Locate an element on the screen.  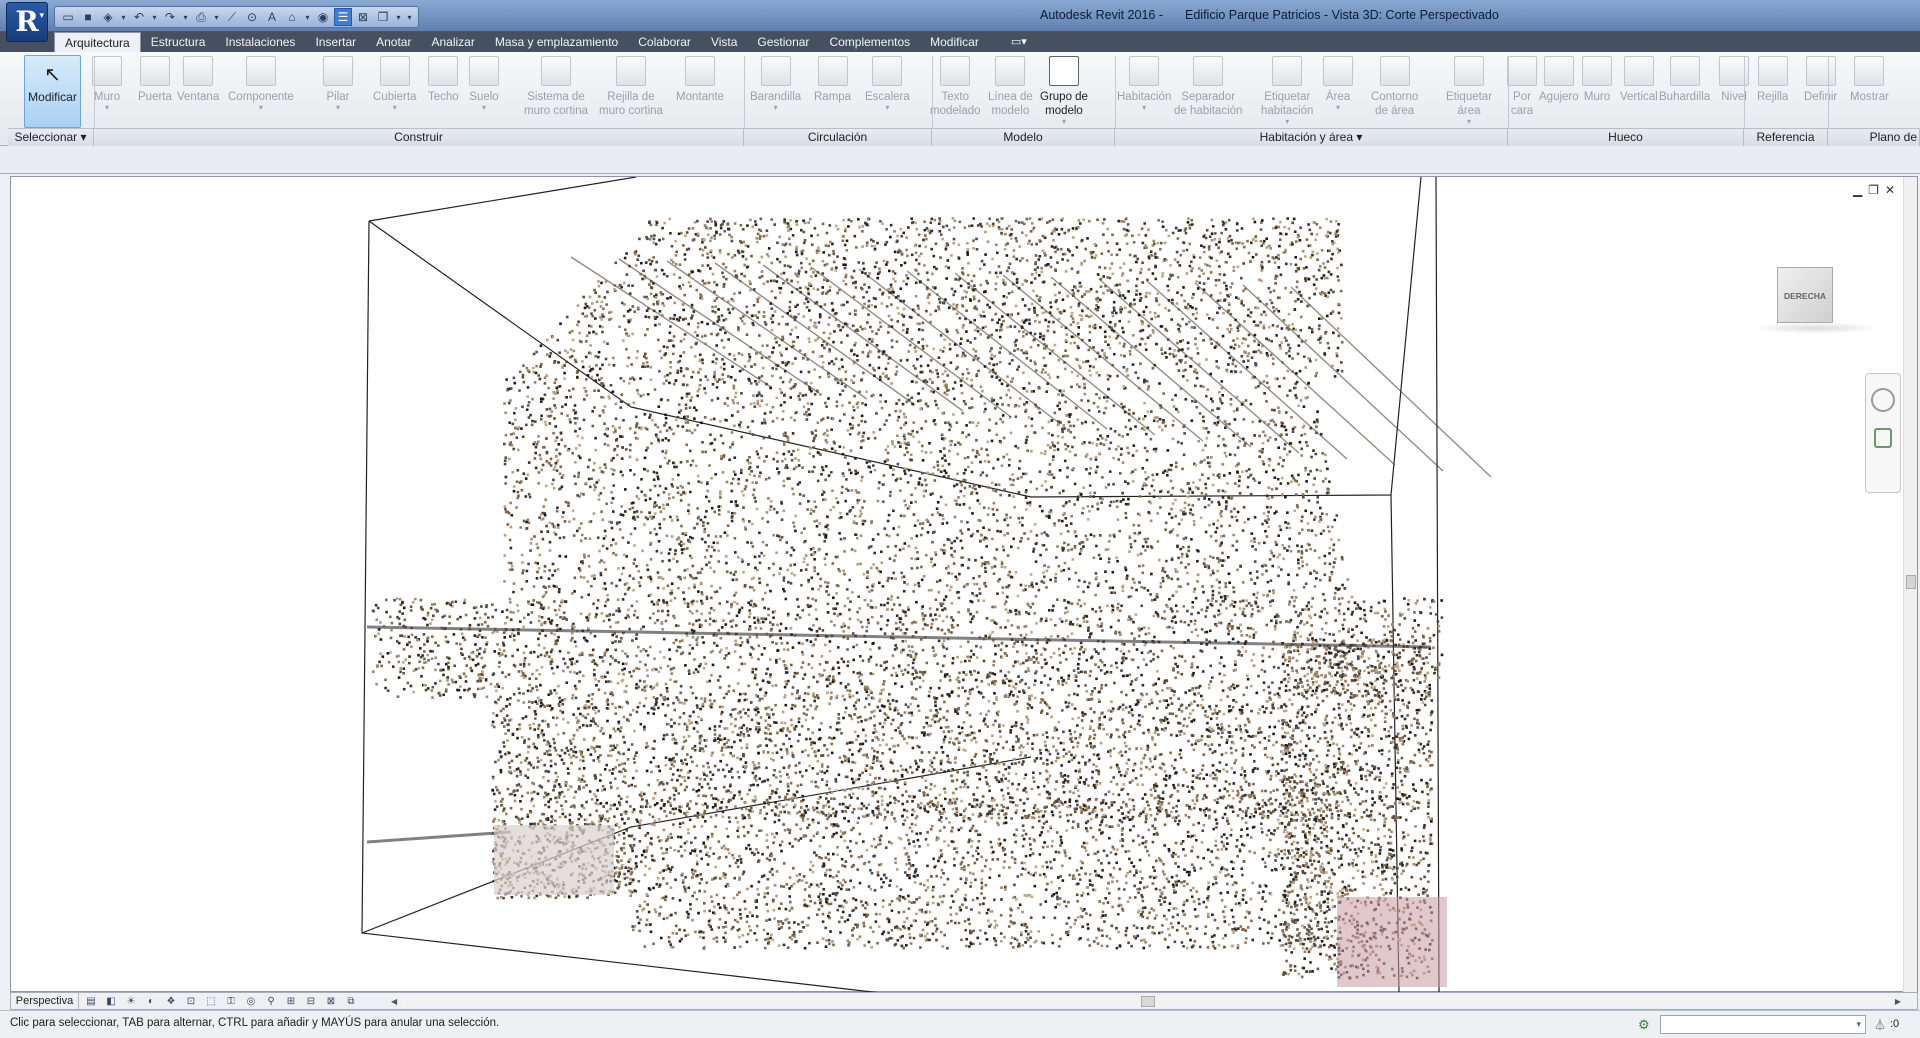
redo-icon: ↷ is located at coordinates (170, 17).